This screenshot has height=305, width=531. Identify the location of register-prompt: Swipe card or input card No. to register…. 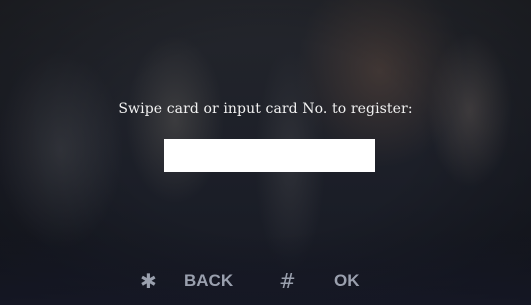
(265, 109).